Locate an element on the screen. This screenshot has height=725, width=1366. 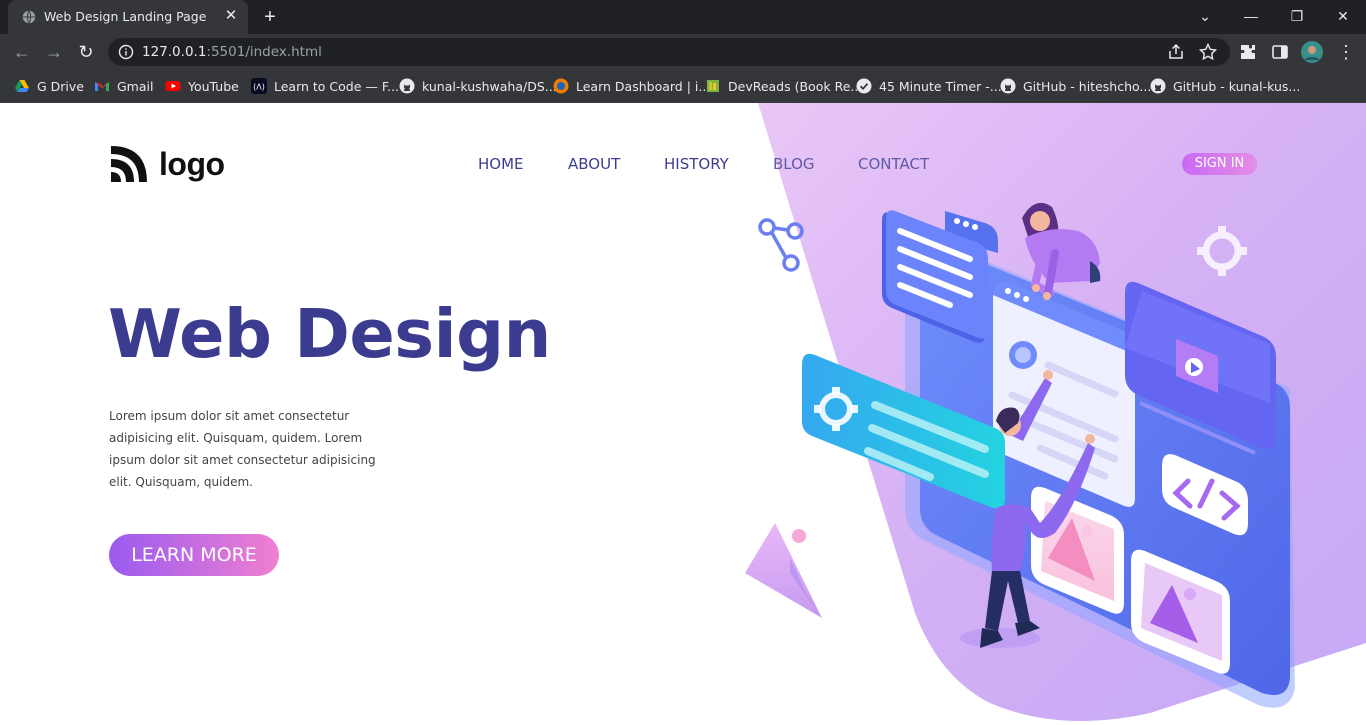
bookmark-item: YouTube is located at coordinates (202, 86).